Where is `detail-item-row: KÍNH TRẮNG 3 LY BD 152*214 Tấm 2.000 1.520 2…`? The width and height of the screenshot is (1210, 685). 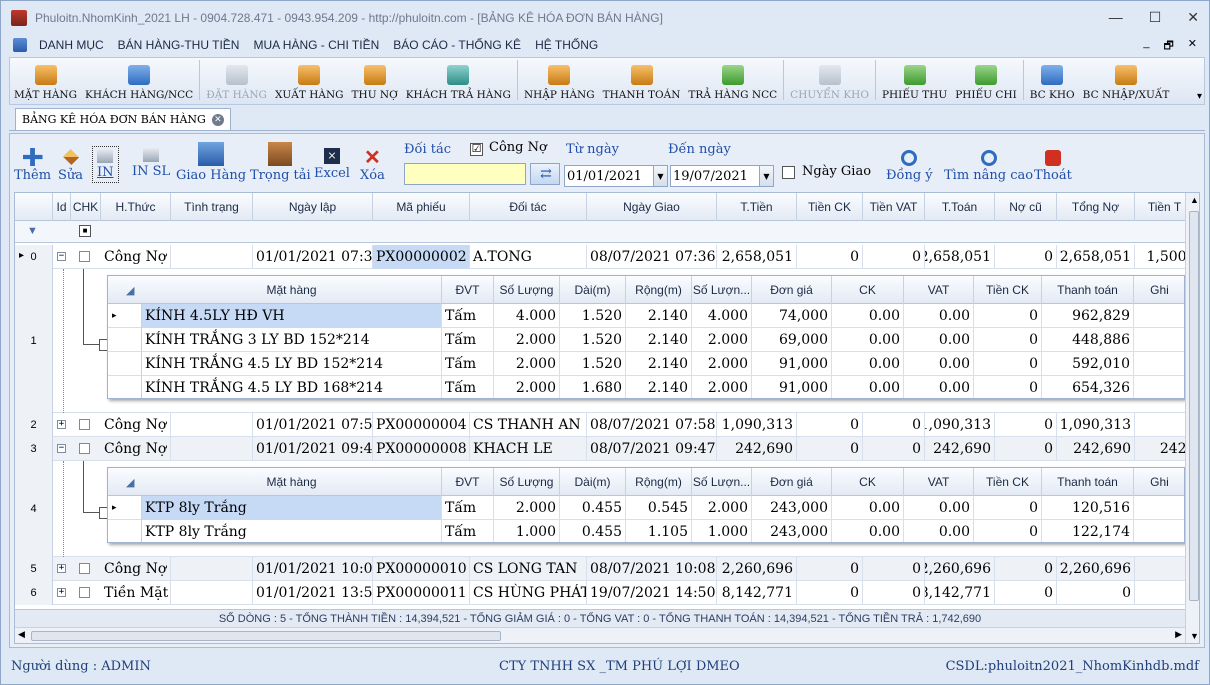 detail-item-row: KÍNH TRẮNG 3 LY BD 152*214 Tấm 2.000 1.520 2… is located at coordinates (646, 340).